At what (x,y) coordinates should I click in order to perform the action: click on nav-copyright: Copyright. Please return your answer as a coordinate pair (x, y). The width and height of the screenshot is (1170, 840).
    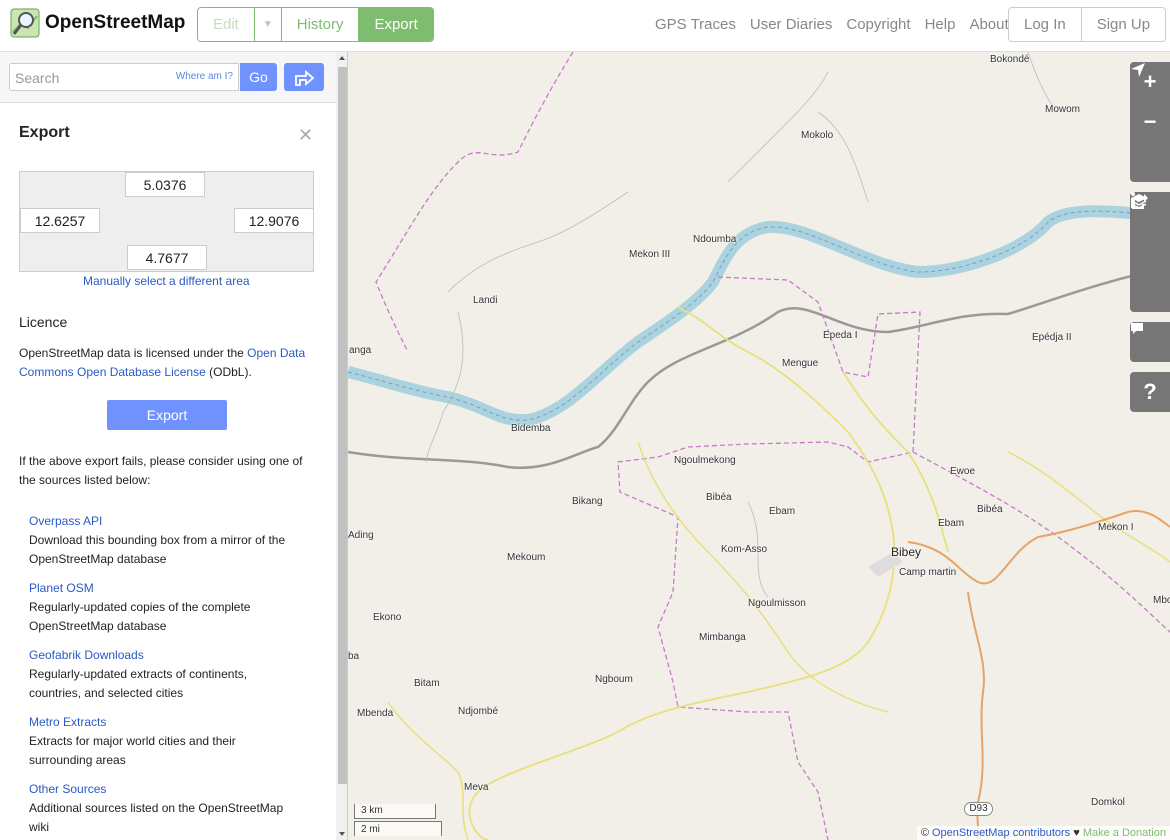
    Looking at the image, I should click on (878, 24).